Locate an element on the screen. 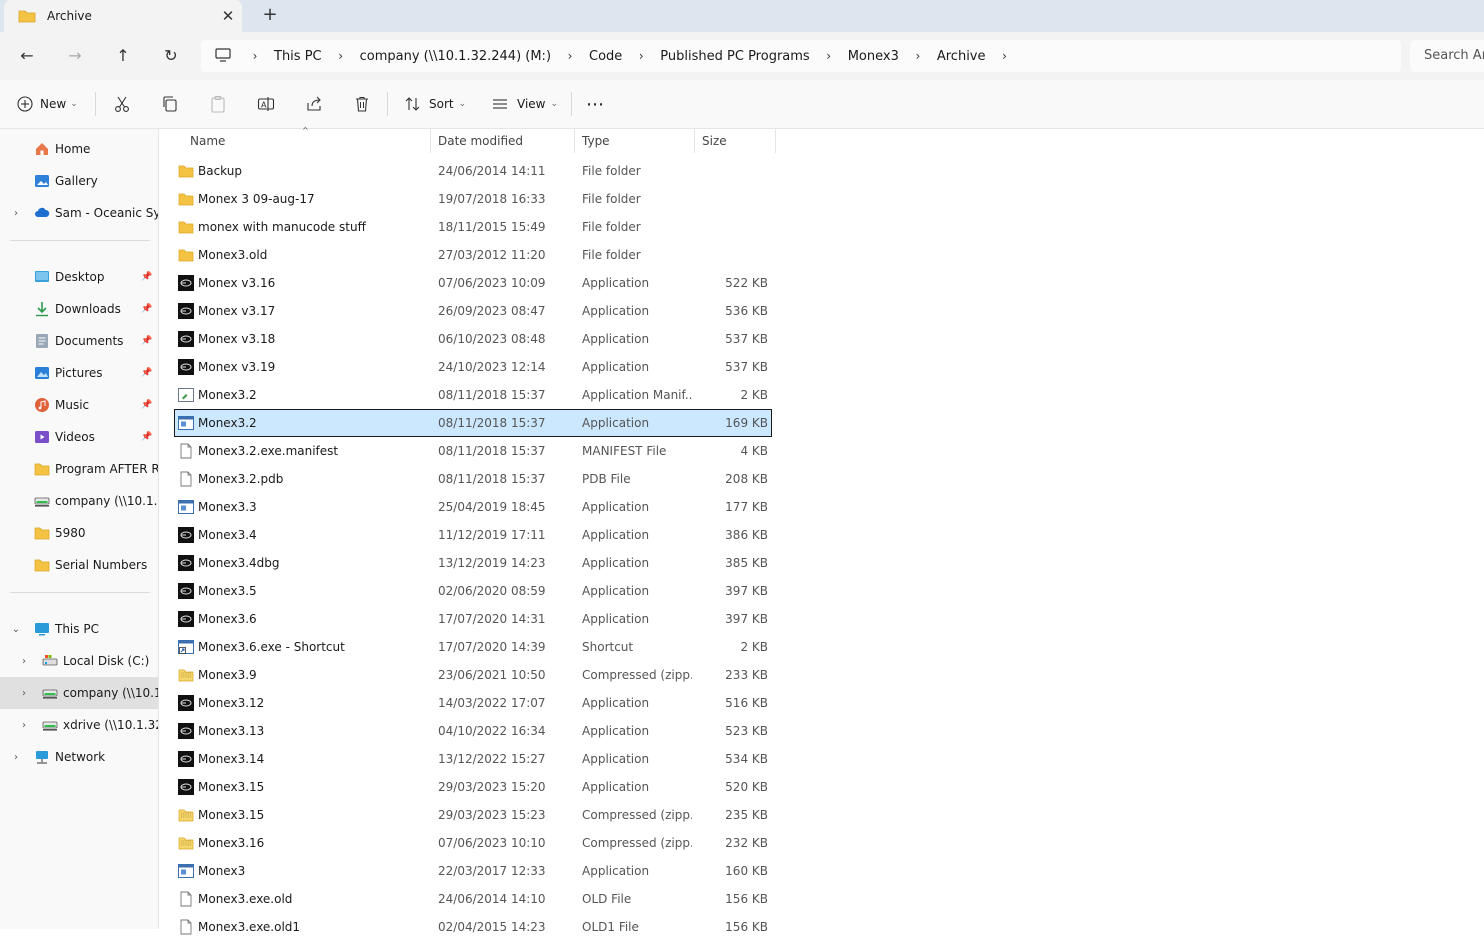 The height and width of the screenshot is (941, 1484). sidebar-item-this-pc: ⌄ This PC is located at coordinates (79, 629).